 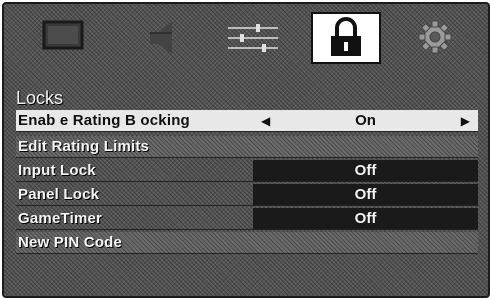 I want to click on menu-row-label: Enab e Rating B ocking, so click(x=104, y=120).